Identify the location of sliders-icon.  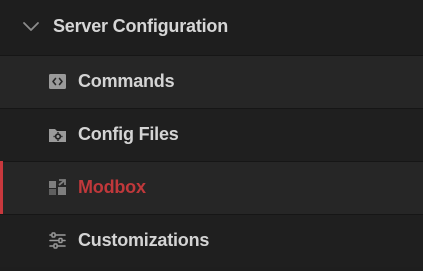
(57, 240).